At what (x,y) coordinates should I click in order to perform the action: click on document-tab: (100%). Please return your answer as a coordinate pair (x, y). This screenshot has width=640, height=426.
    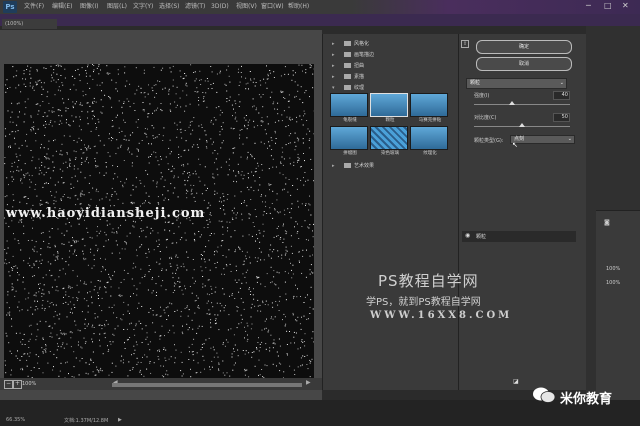
    Looking at the image, I should click on (29, 24).